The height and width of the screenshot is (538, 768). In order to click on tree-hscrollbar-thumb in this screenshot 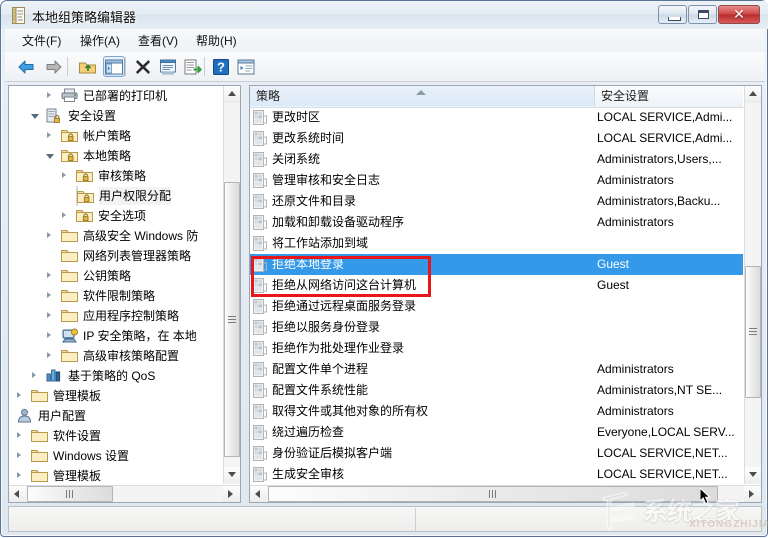, I will do `click(70, 494)`.